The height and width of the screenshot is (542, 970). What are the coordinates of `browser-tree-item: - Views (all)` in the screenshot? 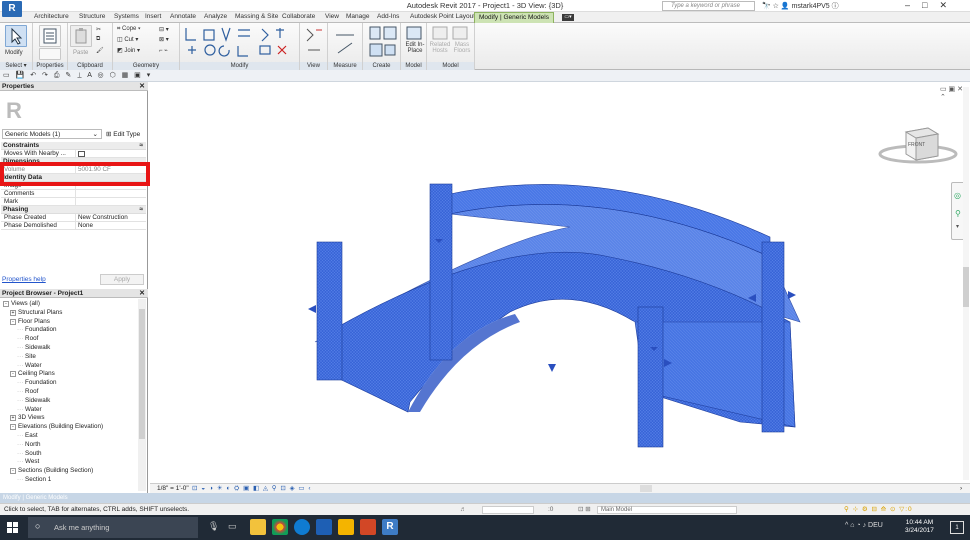 It's located at (21, 303).